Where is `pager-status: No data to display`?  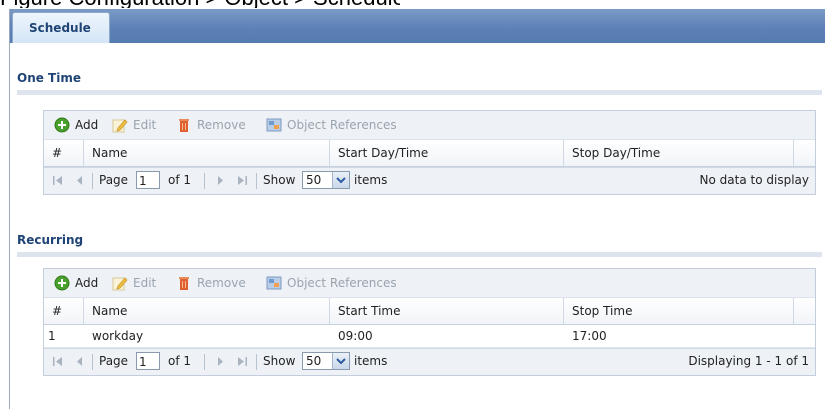 pager-status: No data to display is located at coordinates (754, 180).